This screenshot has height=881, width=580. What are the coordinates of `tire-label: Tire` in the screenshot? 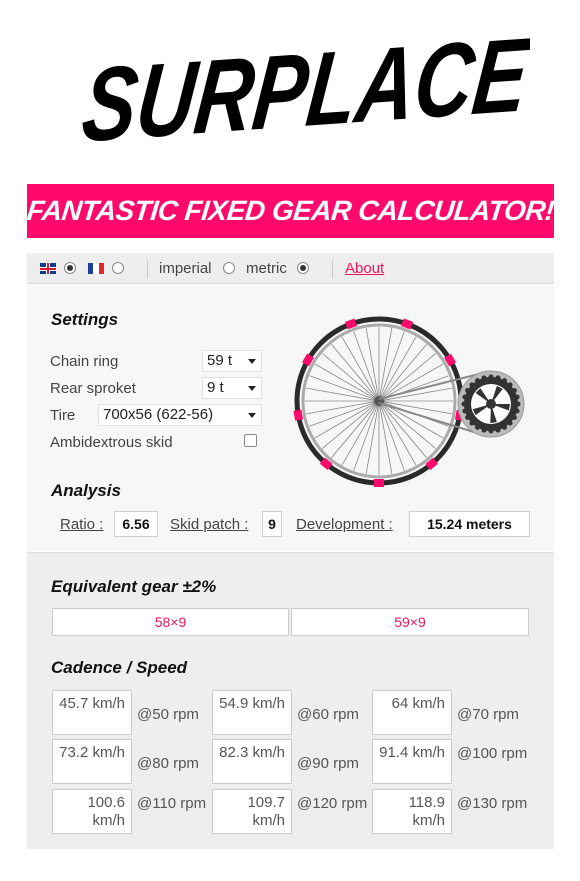 It's located at (63, 415).